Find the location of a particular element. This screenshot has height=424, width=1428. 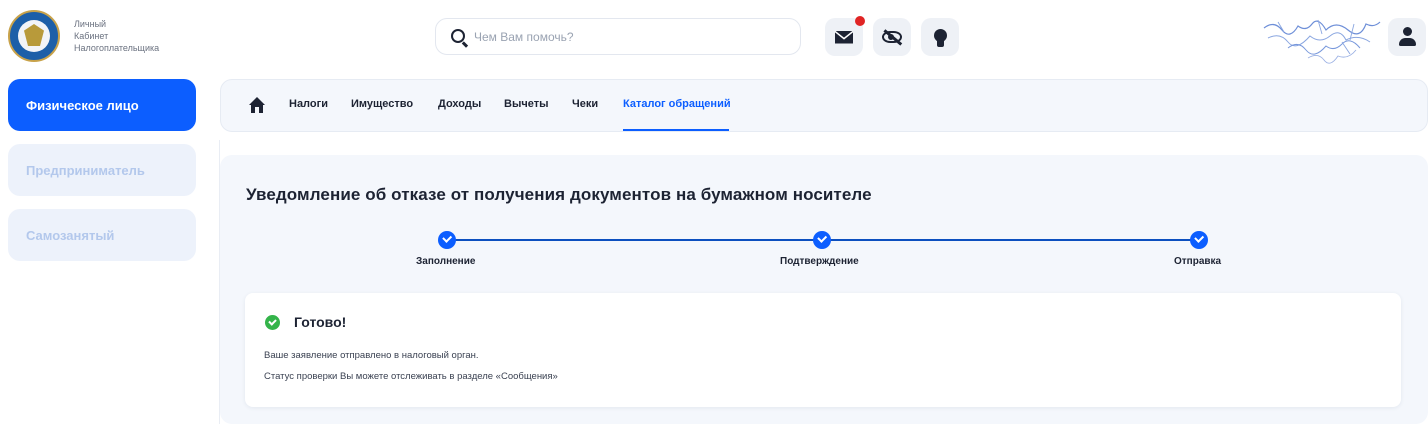

brand-line: Налогоплательщика is located at coordinates (117, 48).